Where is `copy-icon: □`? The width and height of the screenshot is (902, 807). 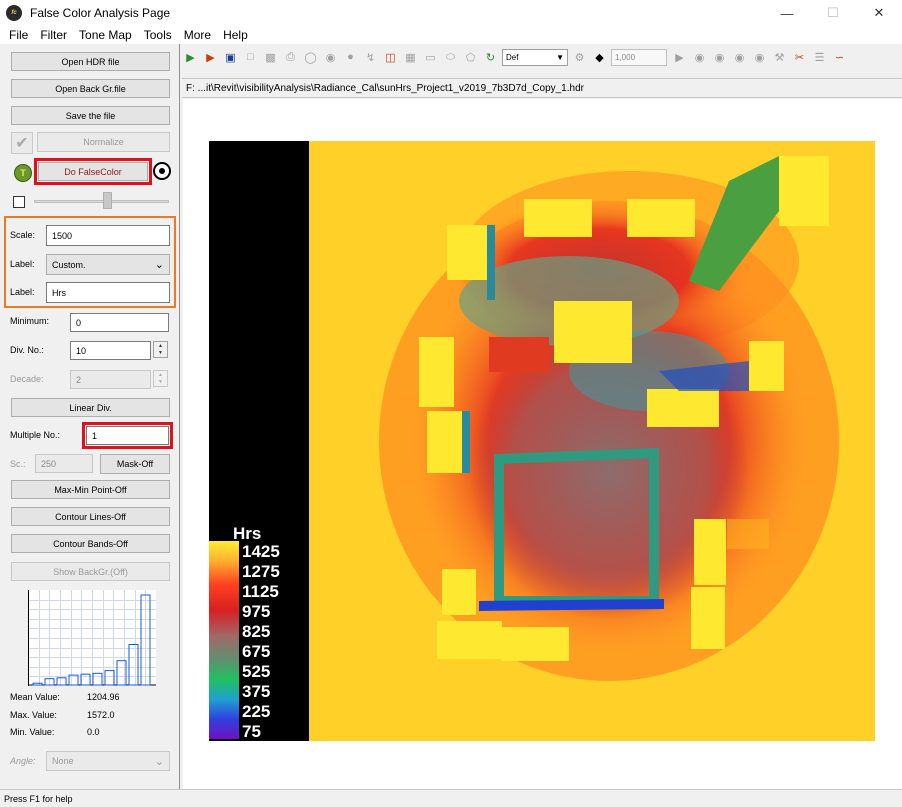
copy-icon: □ is located at coordinates (250, 57).